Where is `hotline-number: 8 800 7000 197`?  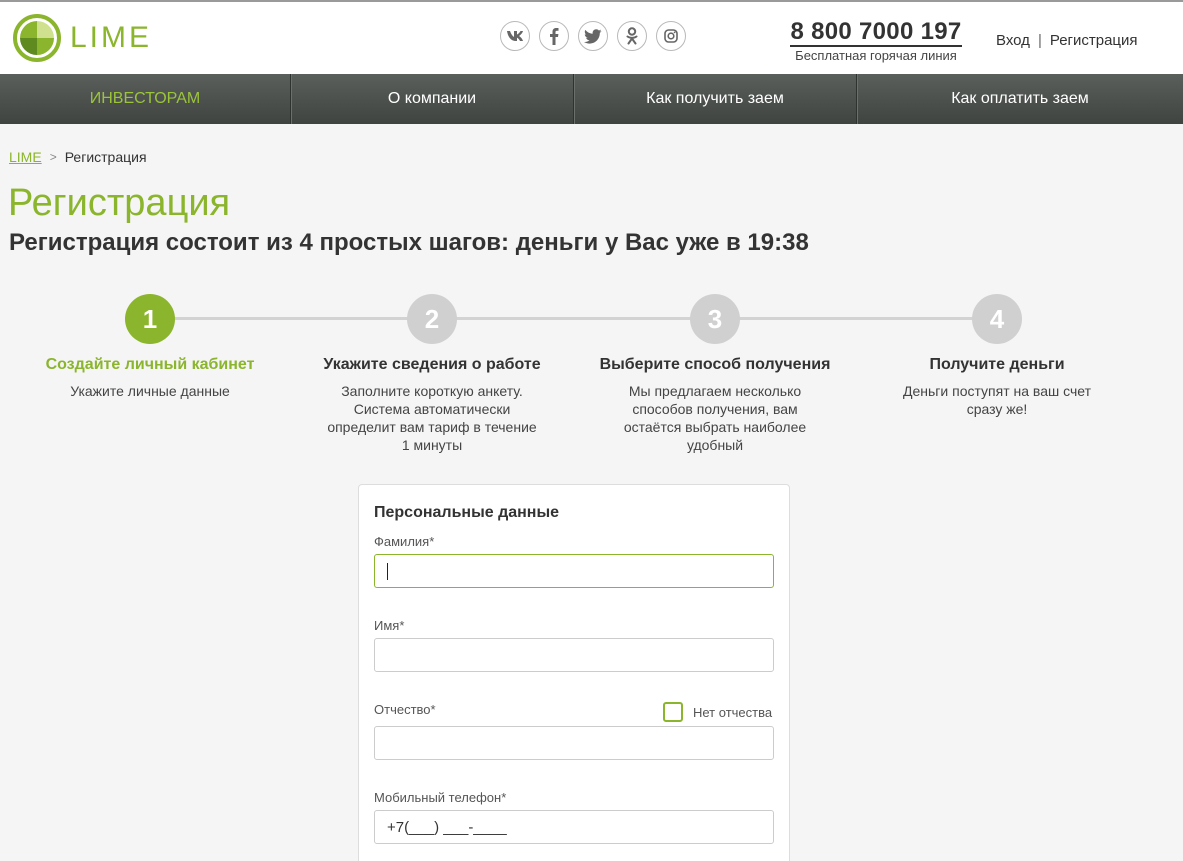 hotline-number: 8 800 7000 197 is located at coordinates (876, 33).